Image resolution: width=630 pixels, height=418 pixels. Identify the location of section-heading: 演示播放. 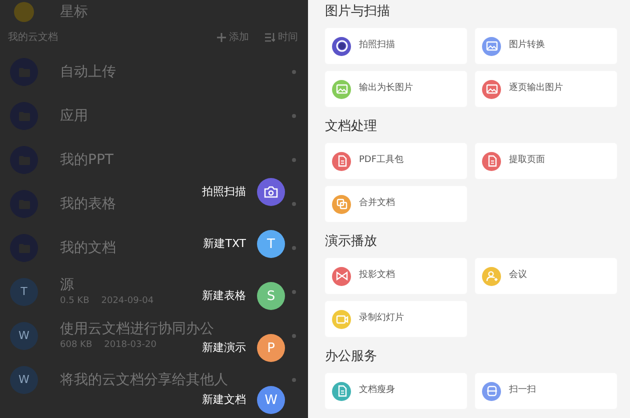
(351, 242).